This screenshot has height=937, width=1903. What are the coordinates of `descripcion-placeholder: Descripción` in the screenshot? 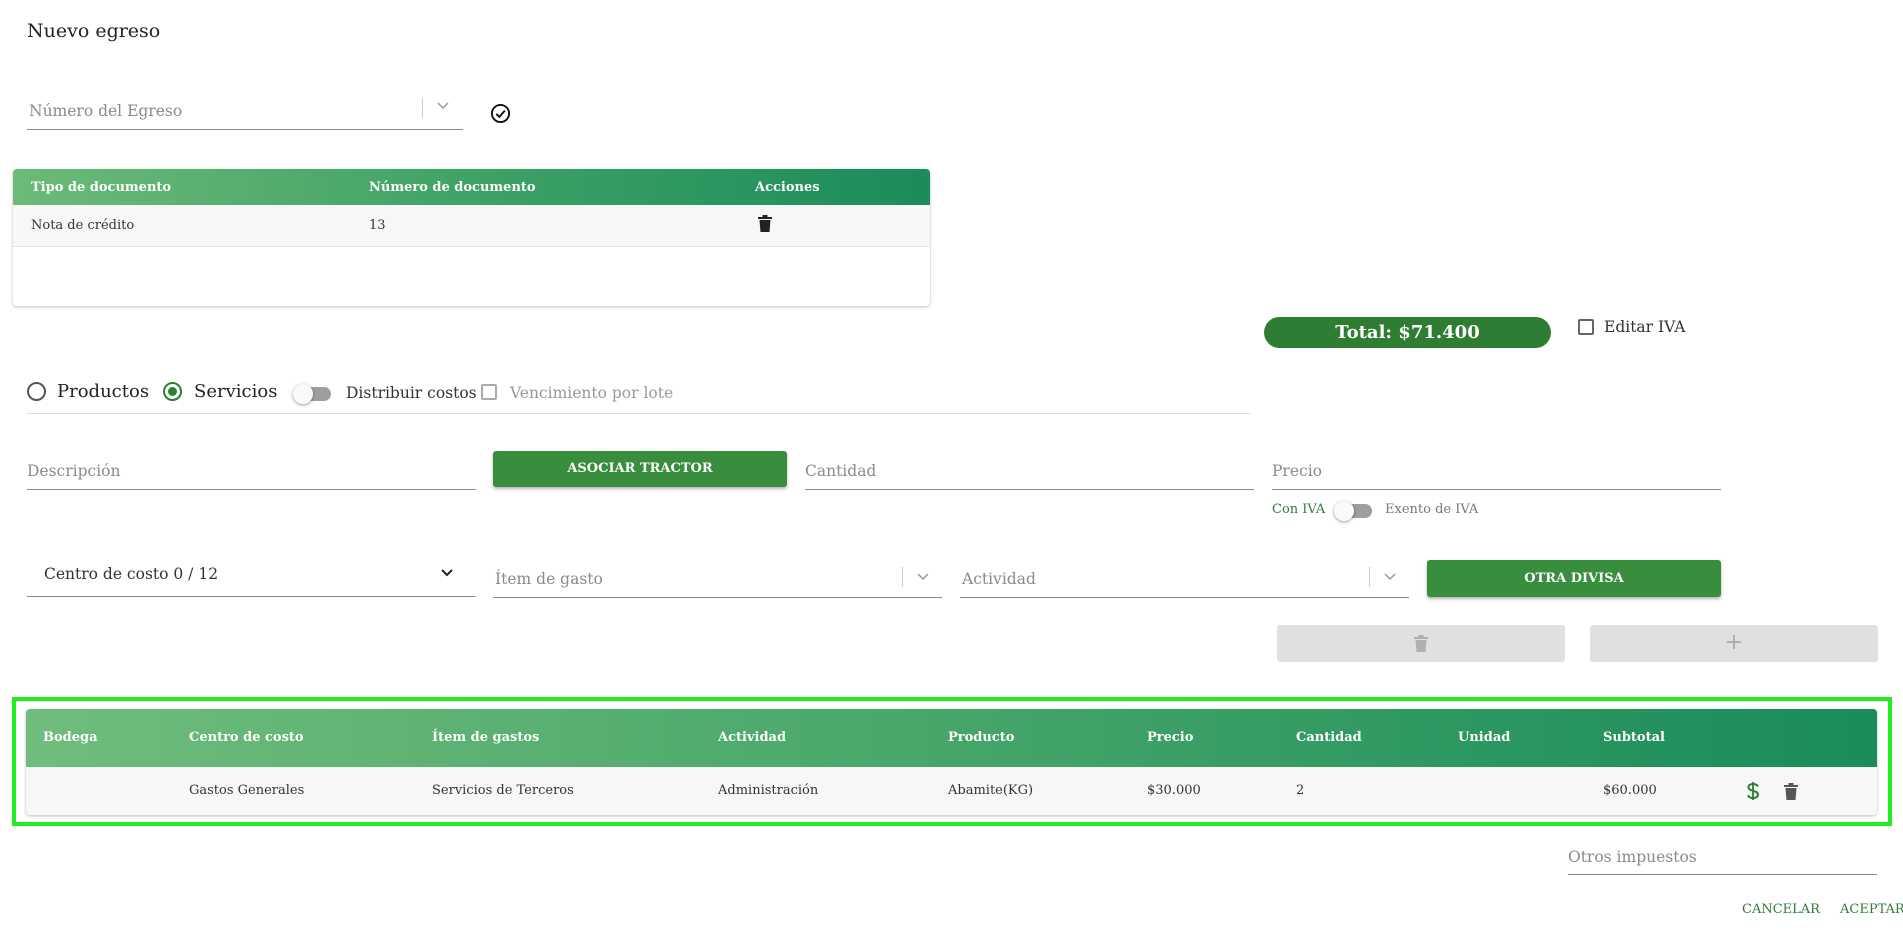 It's located at (74, 471).